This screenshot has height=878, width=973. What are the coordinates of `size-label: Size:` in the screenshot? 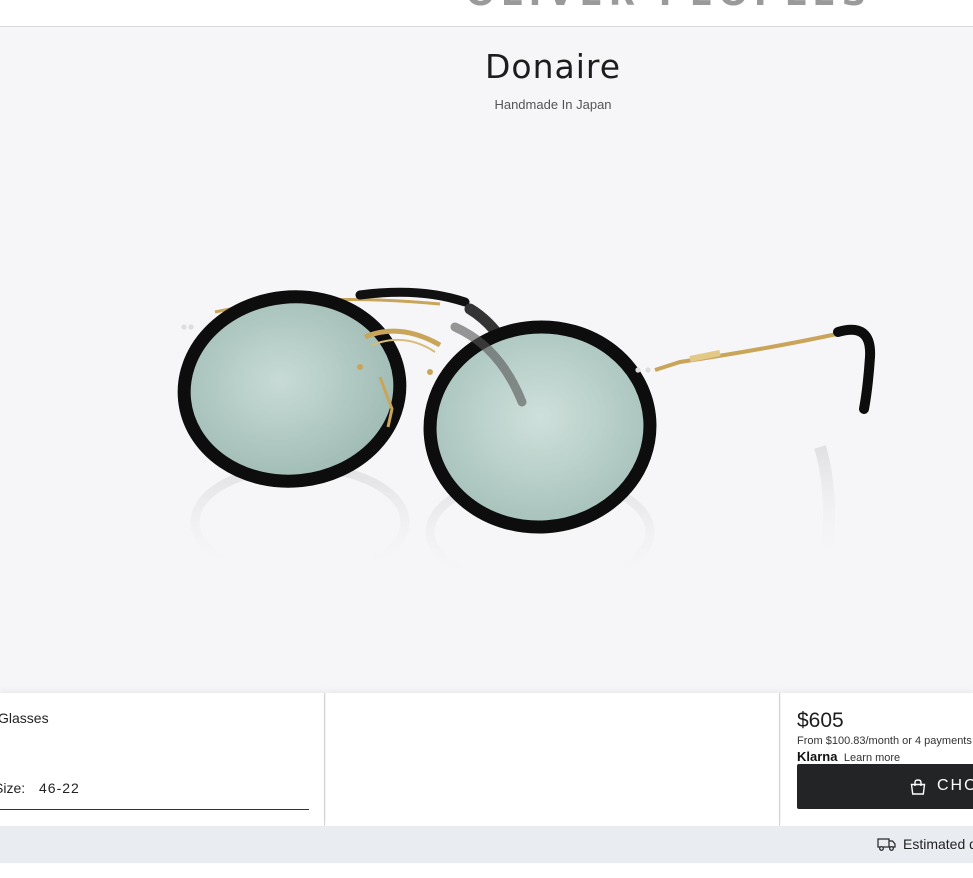 It's located at (13, 788).